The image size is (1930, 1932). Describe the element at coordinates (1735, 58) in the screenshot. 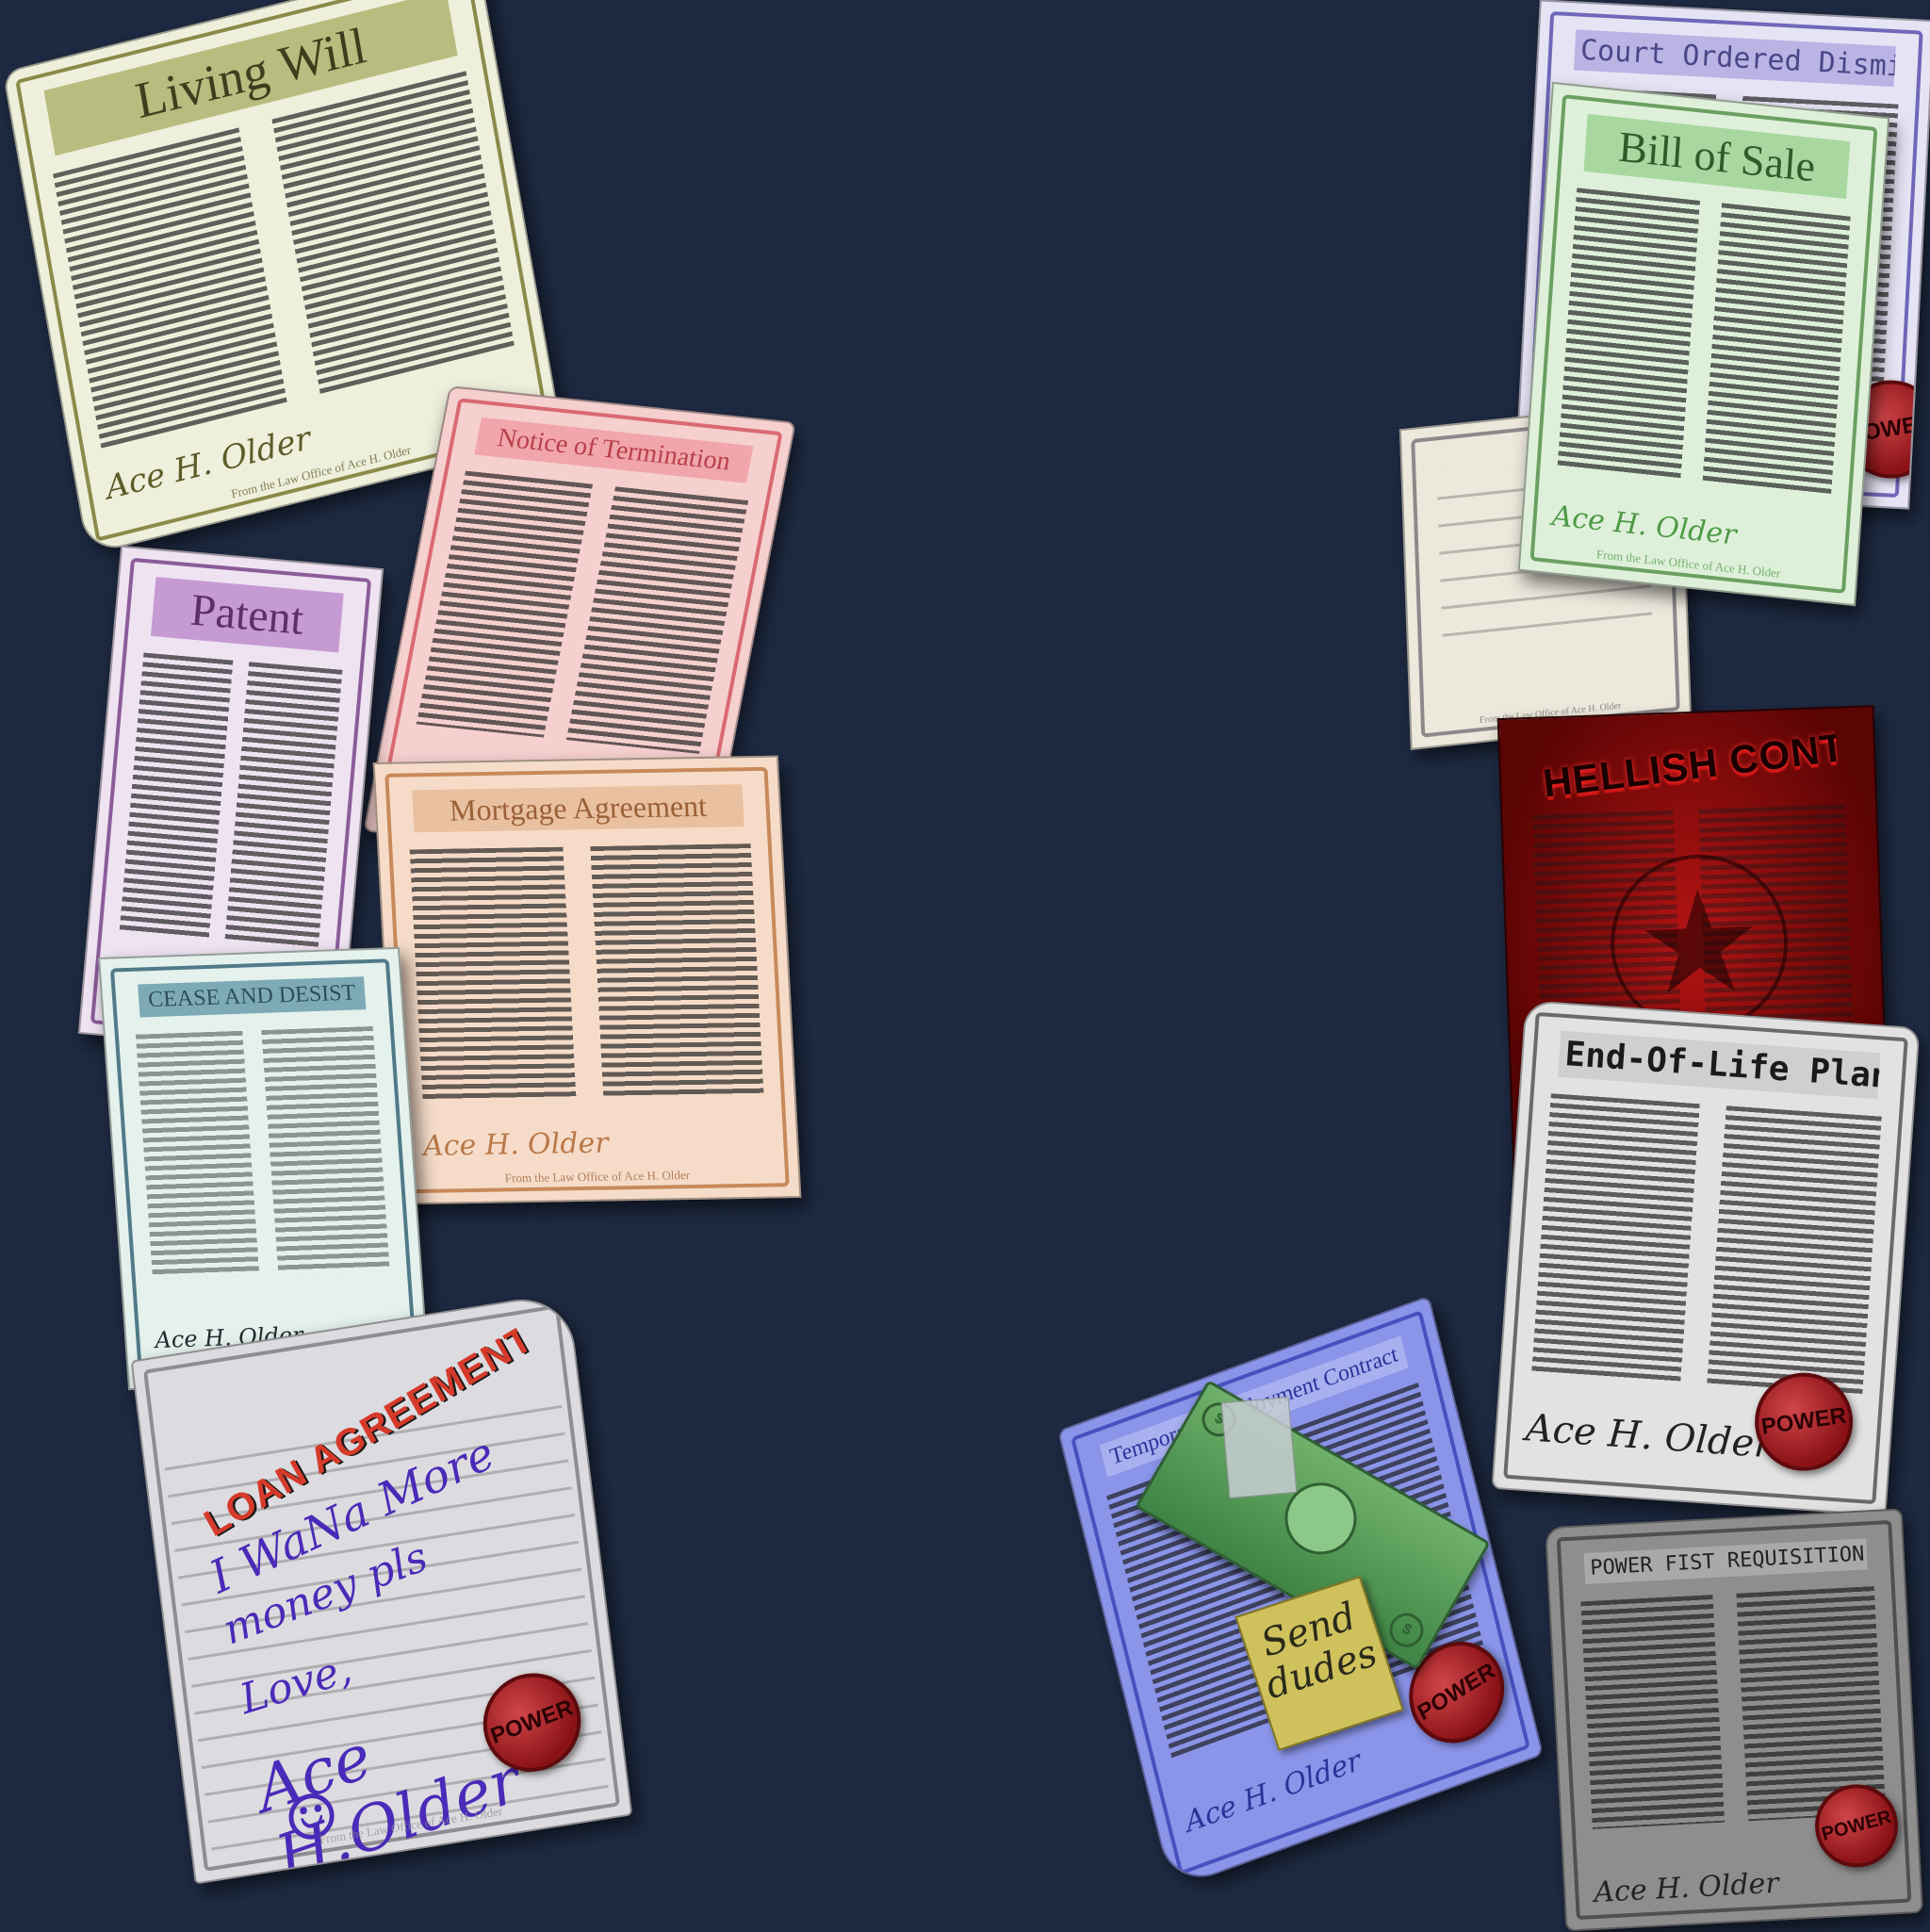

I see `document-title: Court Ordered Dismissal` at that location.